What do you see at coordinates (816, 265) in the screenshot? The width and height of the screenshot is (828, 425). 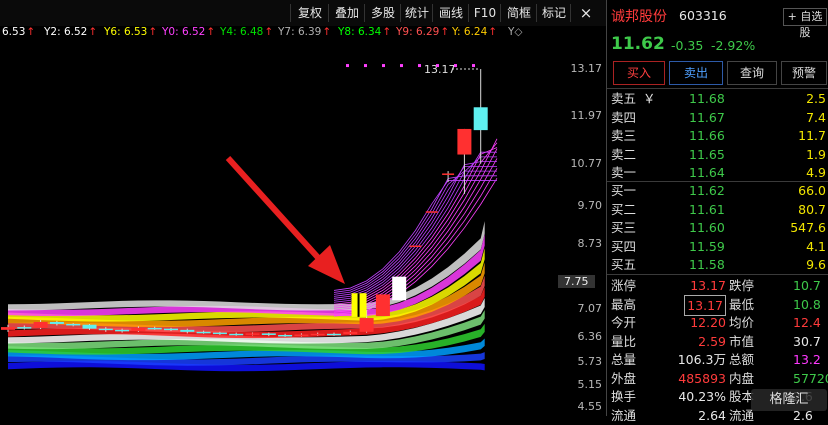 I see `bid-volume: 9.6` at bounding box center [816, 265].